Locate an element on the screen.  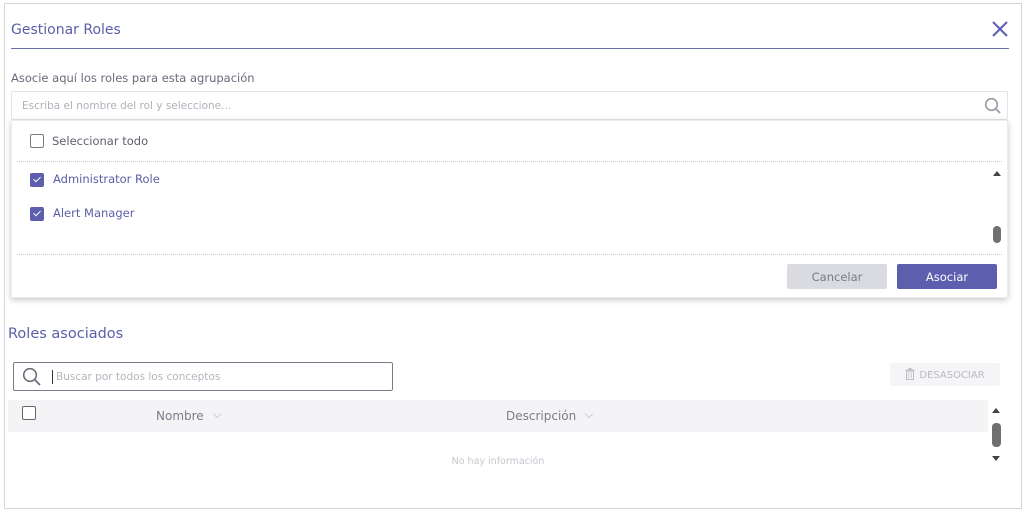
select-all-rows-checkbox is located at coordinates (29, 413).